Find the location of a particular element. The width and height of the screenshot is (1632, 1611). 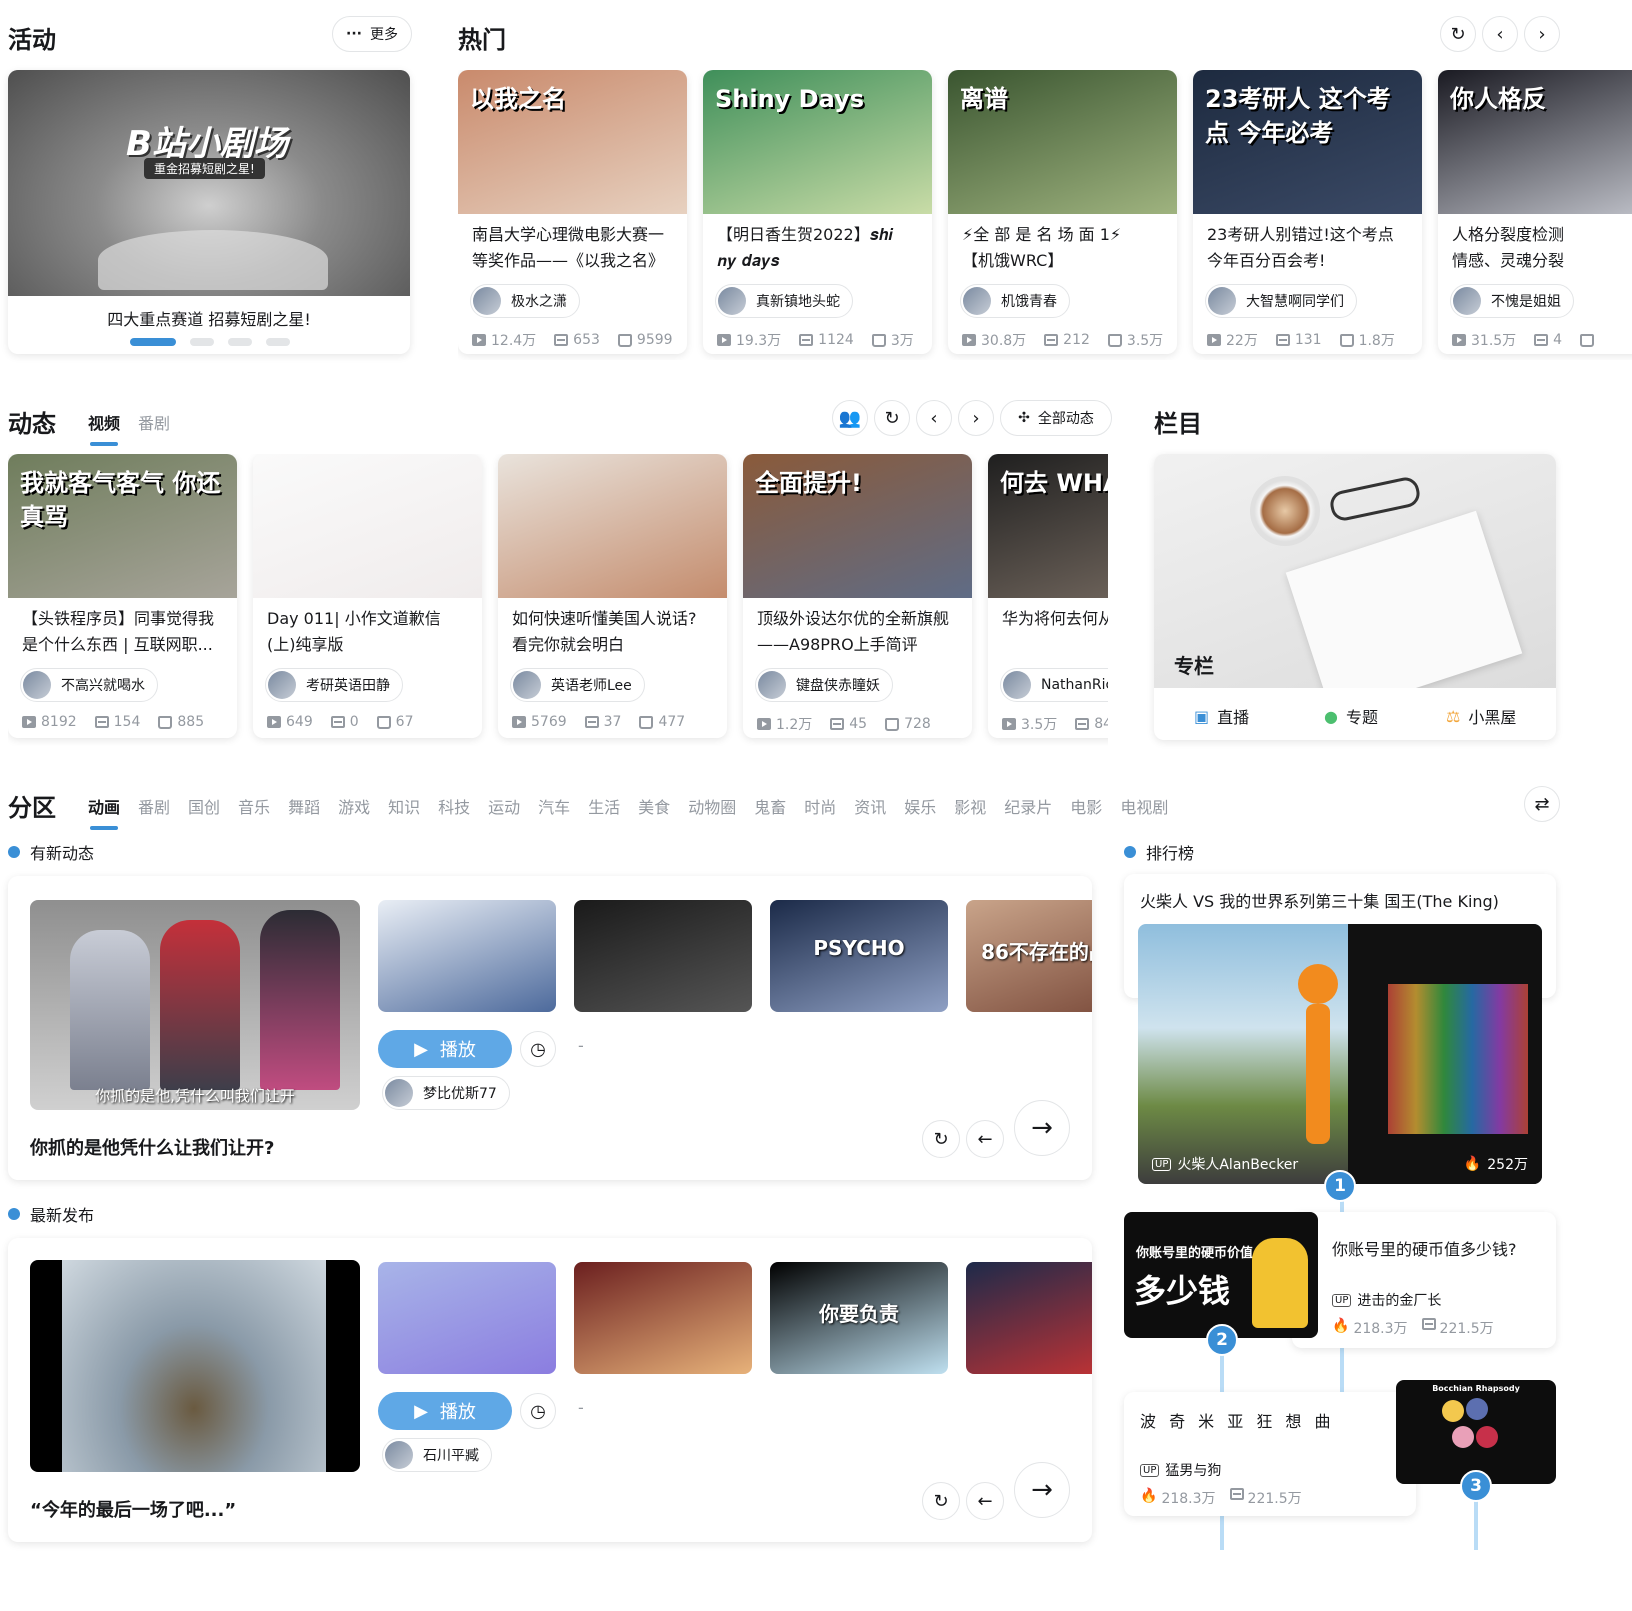

up-chip: 不愧是姐姐 is located at coordinates (1512, 301).